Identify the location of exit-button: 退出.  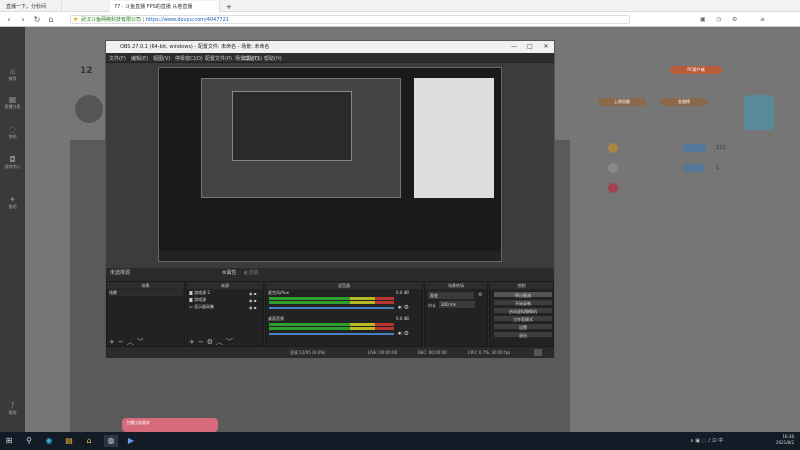
(523, 334).